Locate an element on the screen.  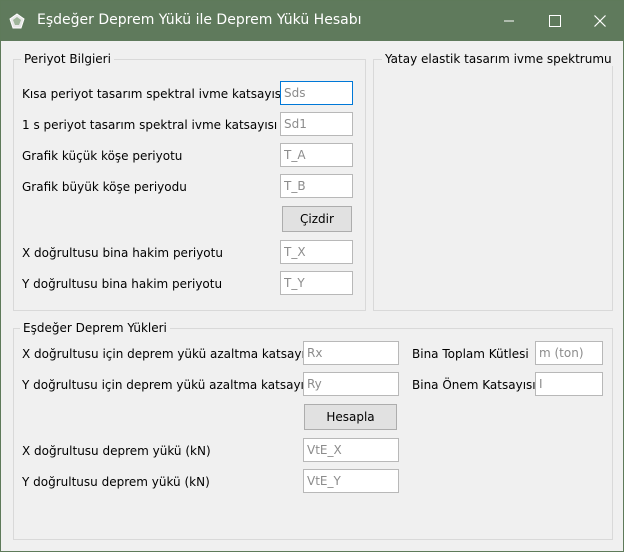
minimize-button is located at coordinates (509, 21).